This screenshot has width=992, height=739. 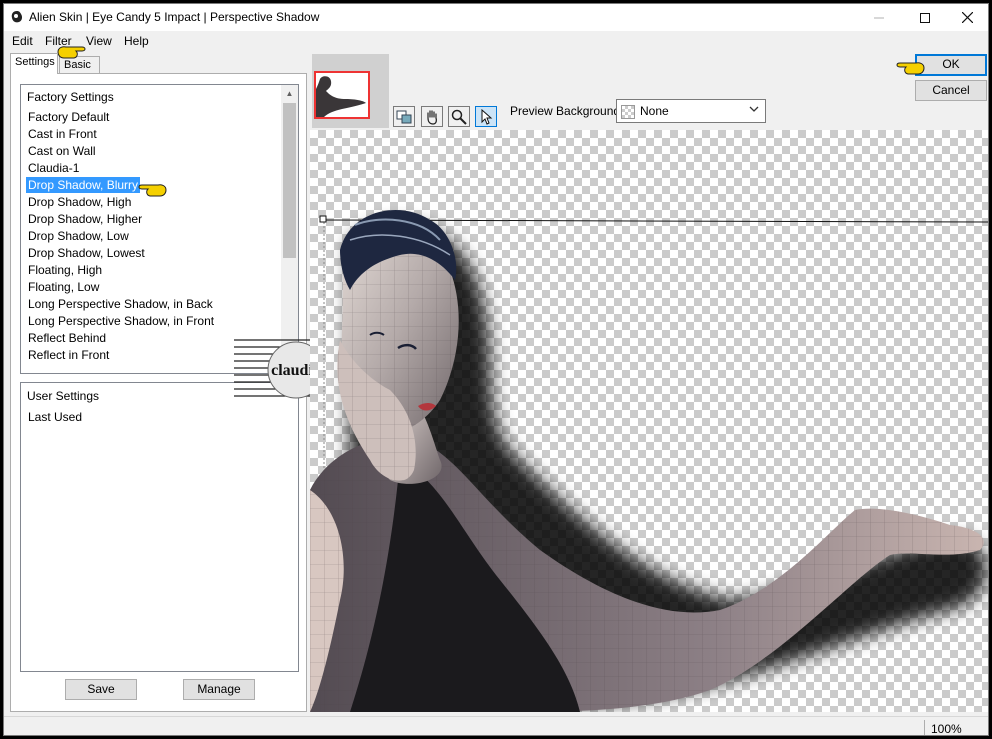 I want to click on list-item-selected: Drop Shadow, Blurry, so click(x=83, y=185).